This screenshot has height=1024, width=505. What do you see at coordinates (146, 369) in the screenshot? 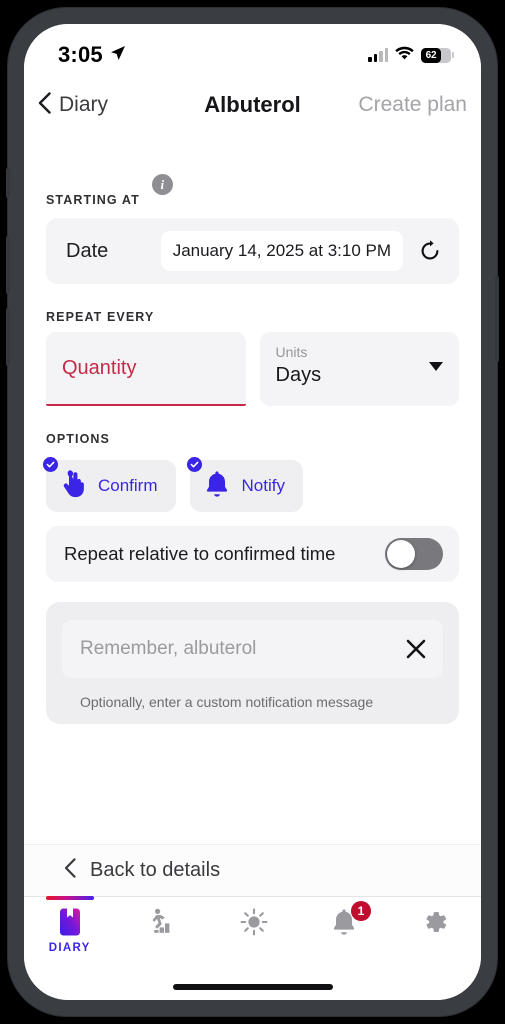
I see `quantity-input: Quantity` at bounding box center [146, 369].